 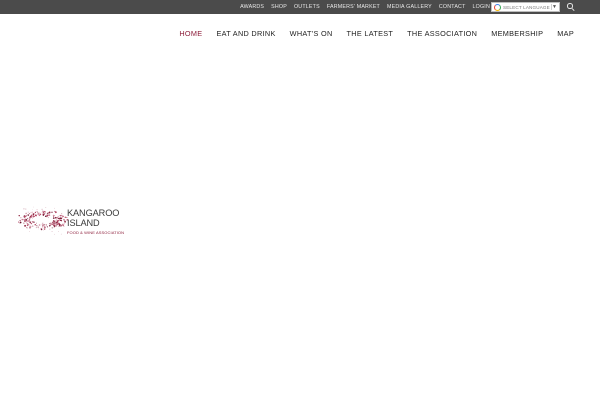 I want to click on top-link-shop: SHOP, so click(x=279, y=7).